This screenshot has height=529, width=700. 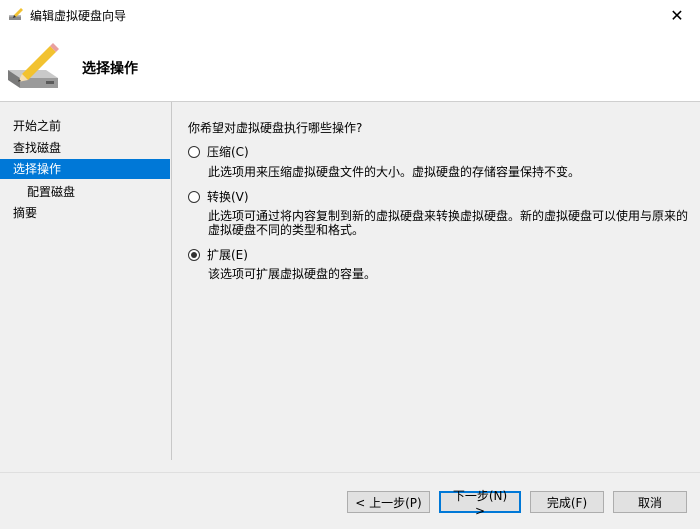 I want to click on compact-option: 压缩(C), so click(x=218, y=151).